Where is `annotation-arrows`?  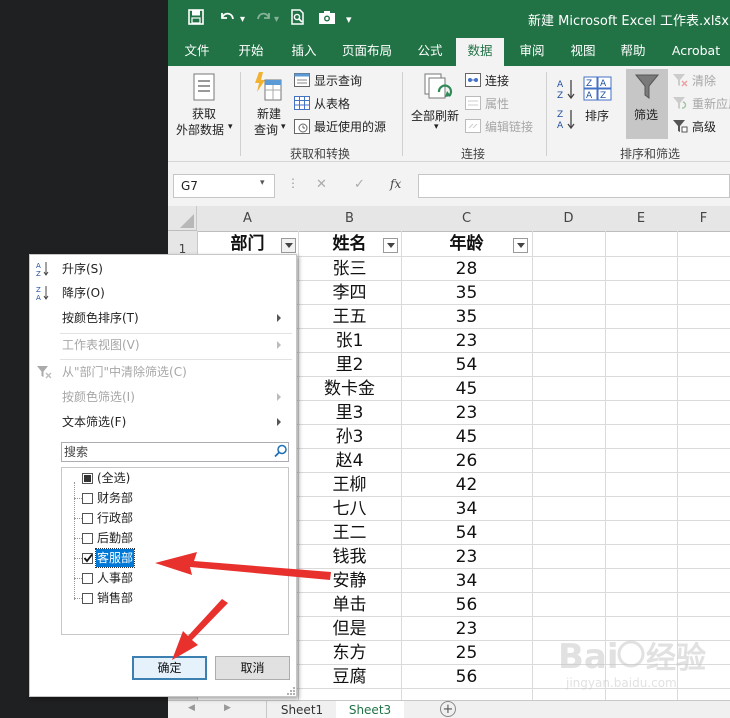
annotation-arrows is located at coordinates (243, 606).